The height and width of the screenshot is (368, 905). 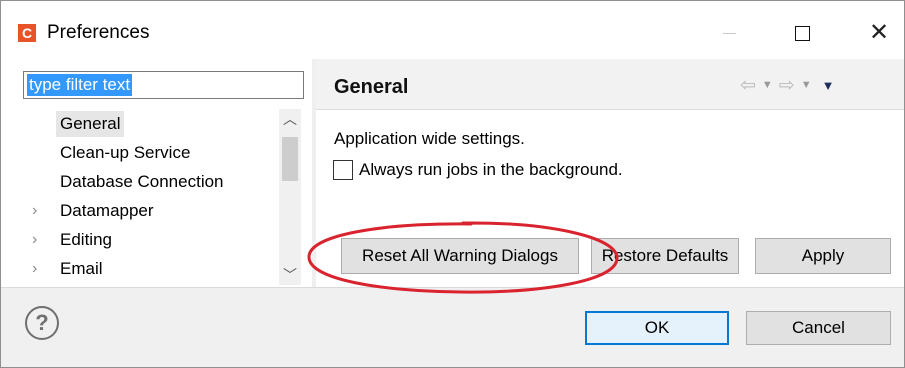 What do you see at coordinates (290, 119) in the screenshot?
I see `chevron-up-icon: ︿` at bounding box center [290, 119].